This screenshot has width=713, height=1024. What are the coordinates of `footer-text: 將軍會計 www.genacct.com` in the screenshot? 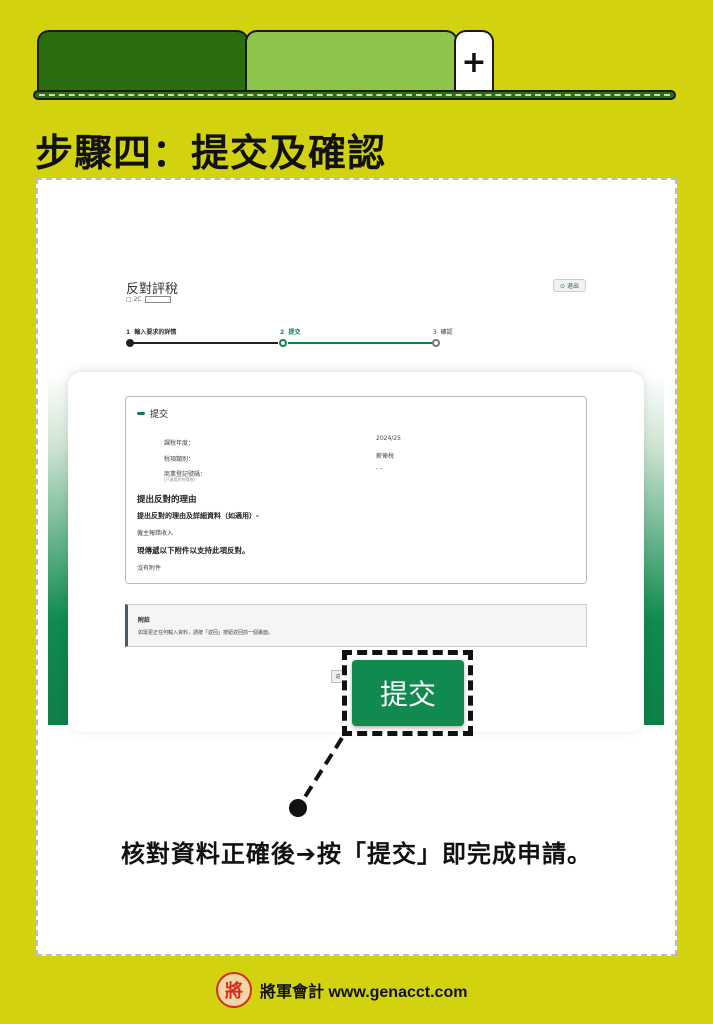 It's located at (363, 990).